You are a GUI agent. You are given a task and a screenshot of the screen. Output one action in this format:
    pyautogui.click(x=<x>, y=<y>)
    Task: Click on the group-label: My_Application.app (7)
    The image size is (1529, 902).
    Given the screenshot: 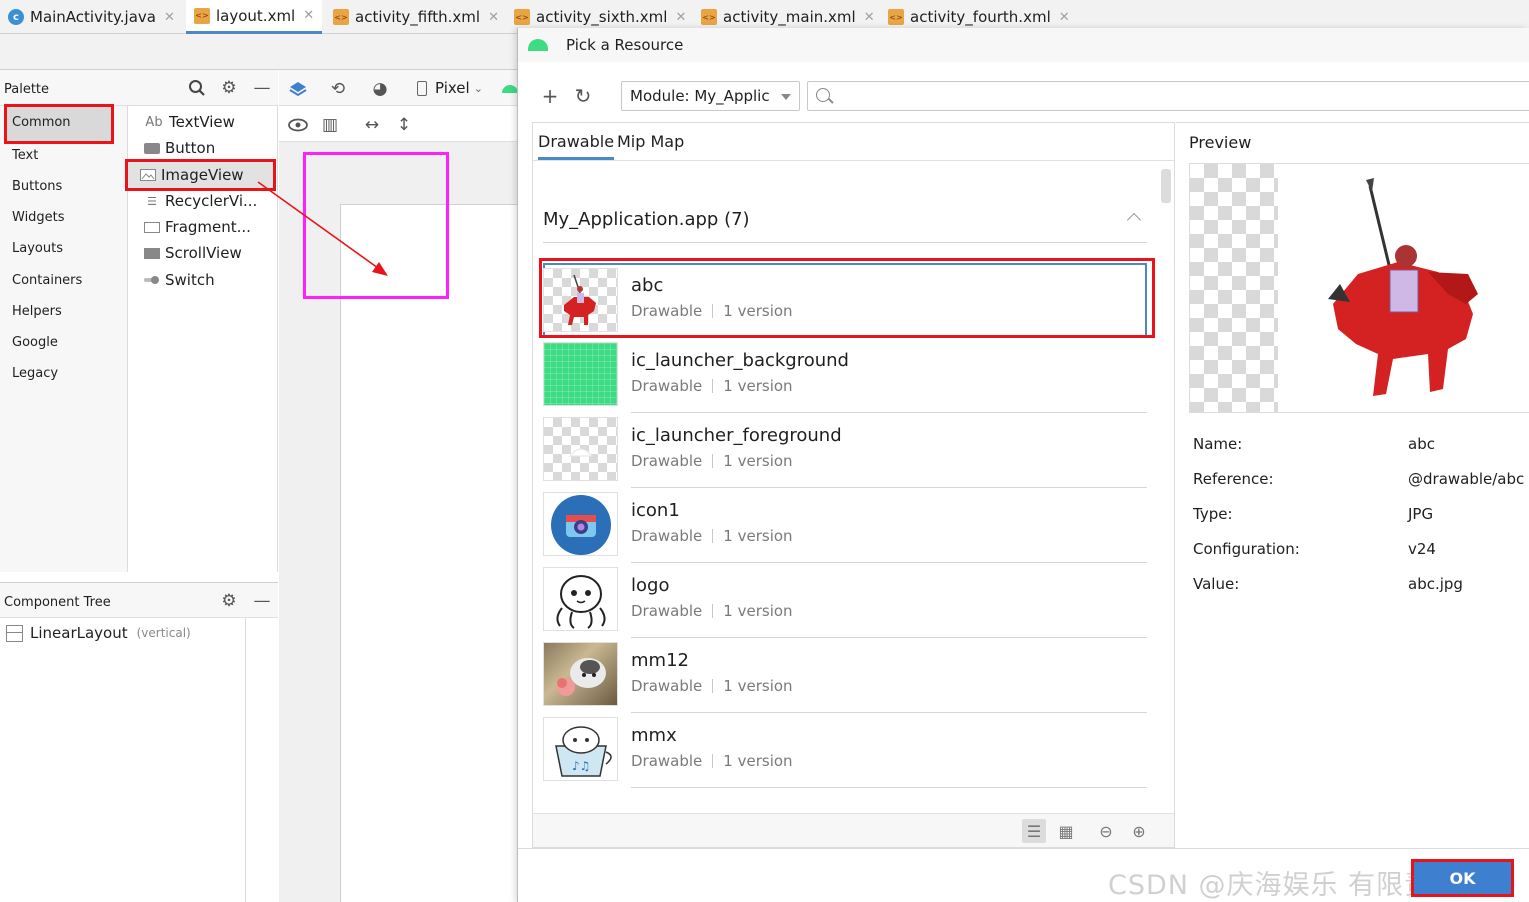 What is the action you would take?
    pyautogui.click(x=646, y=219)
    